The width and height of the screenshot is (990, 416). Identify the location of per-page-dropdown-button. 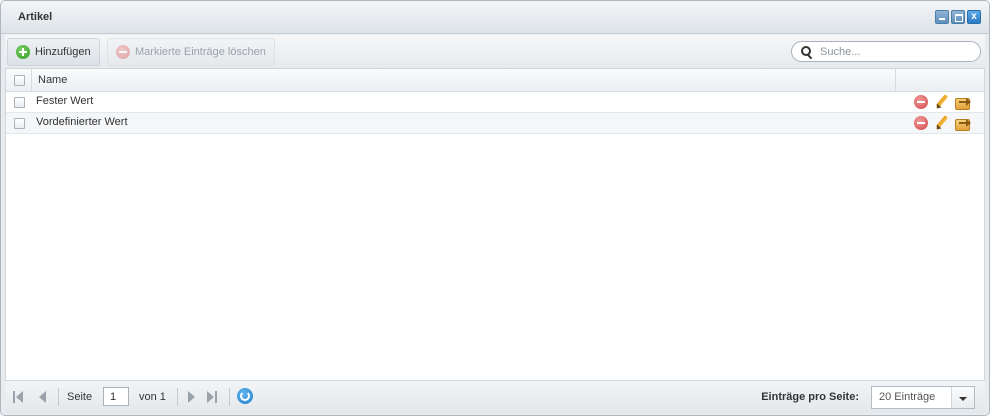
(962, 397).